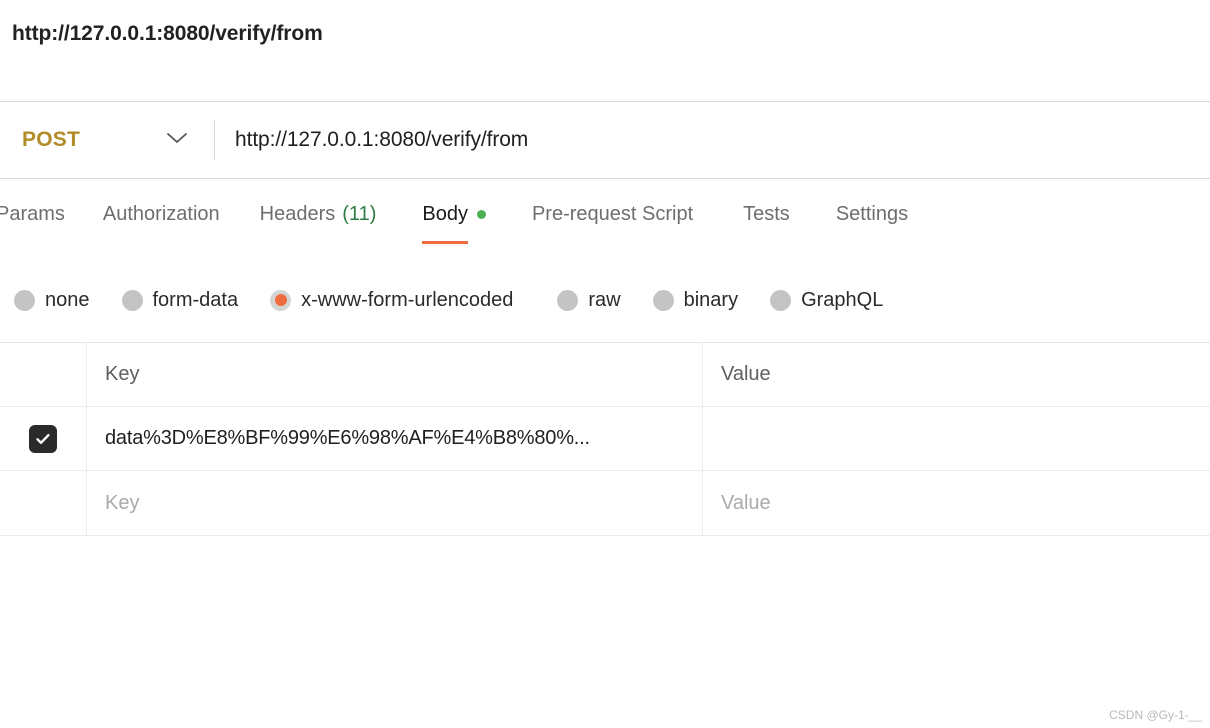  What do you see at coordinates (167, 33) in the screenshot?
I see `page-title: http://127.0.0.1:8080/verify/from` at bounding box center [167, 33].